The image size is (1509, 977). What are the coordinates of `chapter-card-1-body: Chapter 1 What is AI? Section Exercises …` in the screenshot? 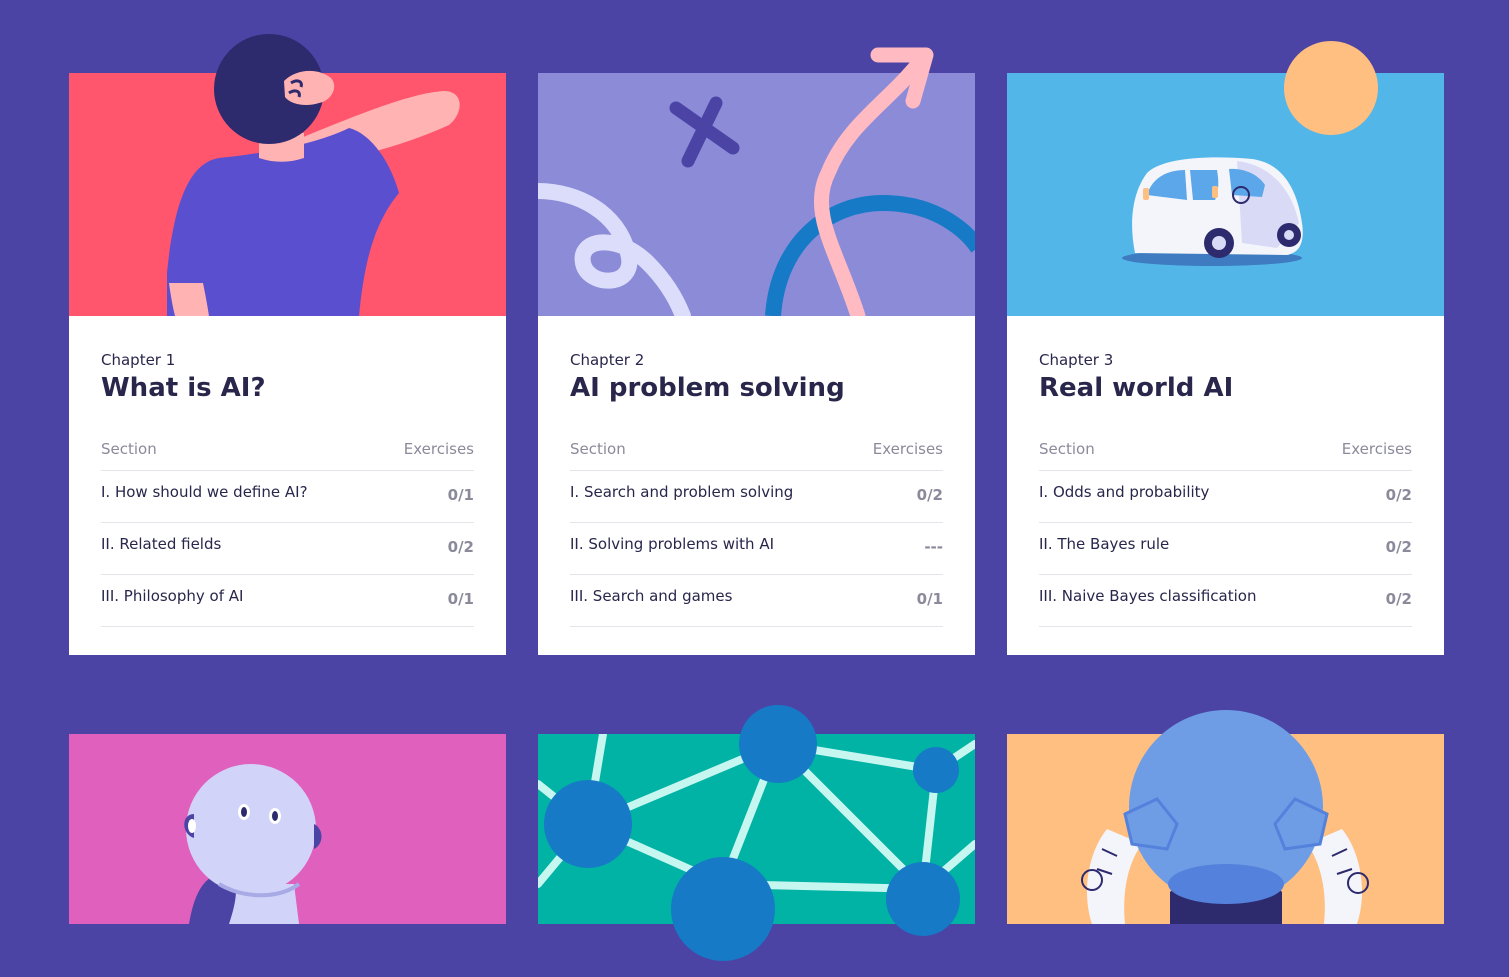 It's located at (287, 485).